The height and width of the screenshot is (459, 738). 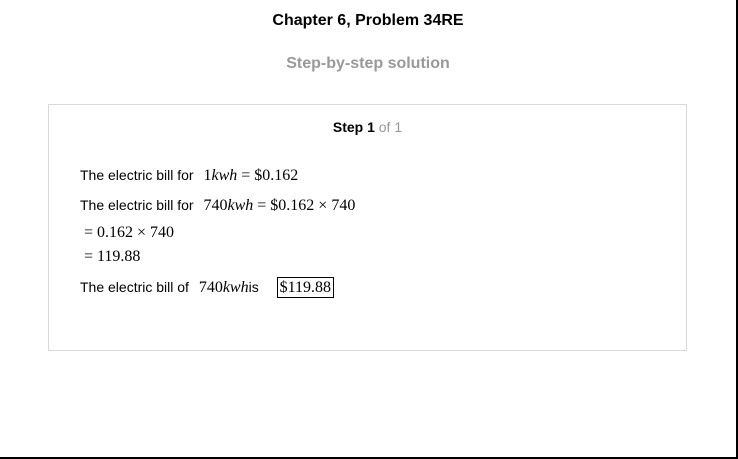 I want to click on line-5-is: is, so click(x=253, y=287).